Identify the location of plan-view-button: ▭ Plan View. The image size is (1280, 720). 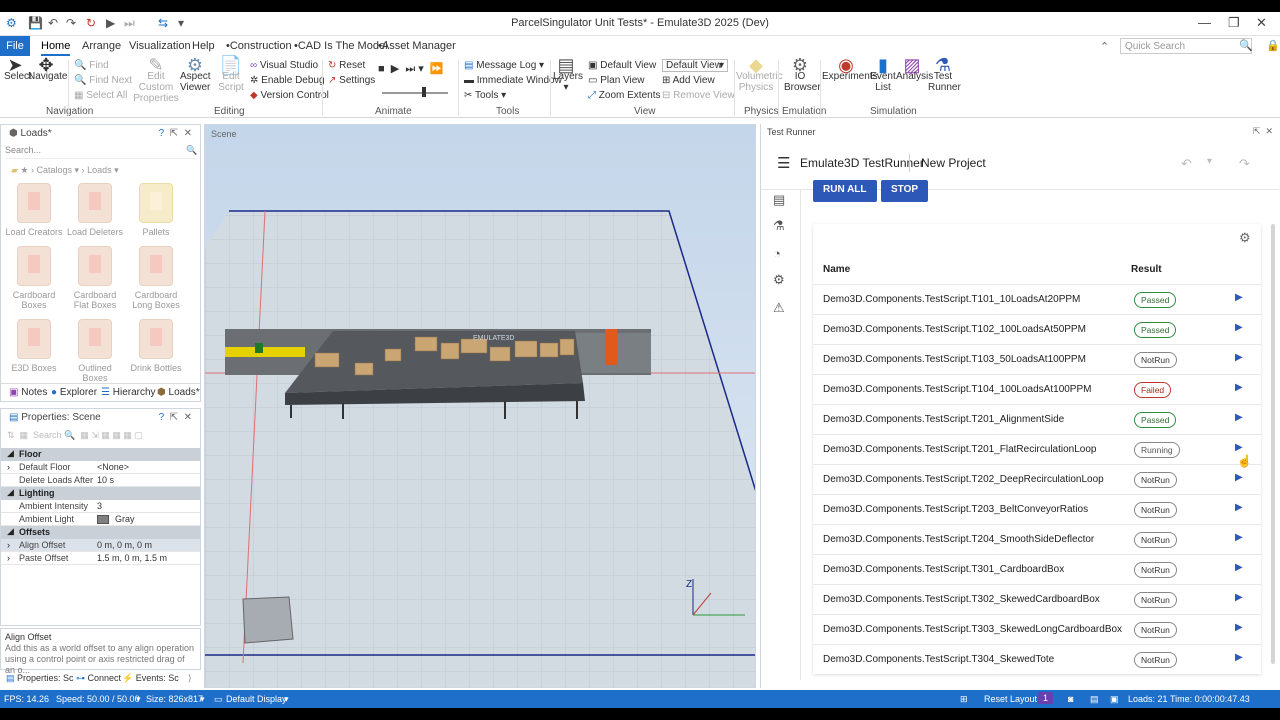
(616, 80).